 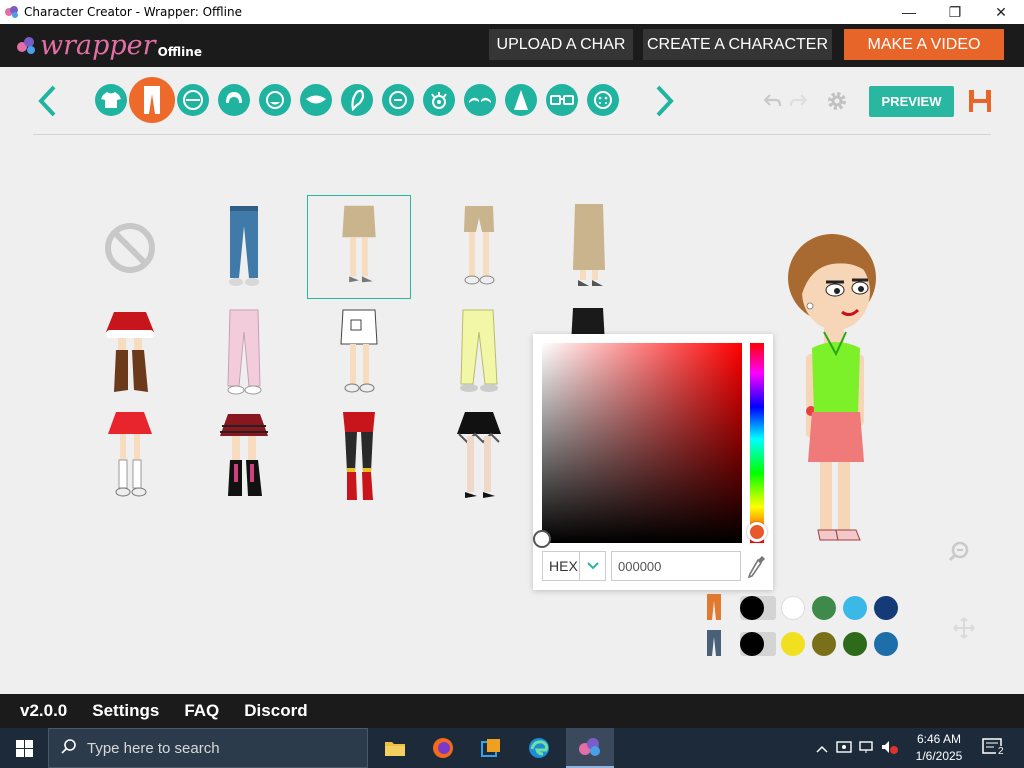 I want to click on plaid-skirt-boots-item, so click(x=244, y=458).